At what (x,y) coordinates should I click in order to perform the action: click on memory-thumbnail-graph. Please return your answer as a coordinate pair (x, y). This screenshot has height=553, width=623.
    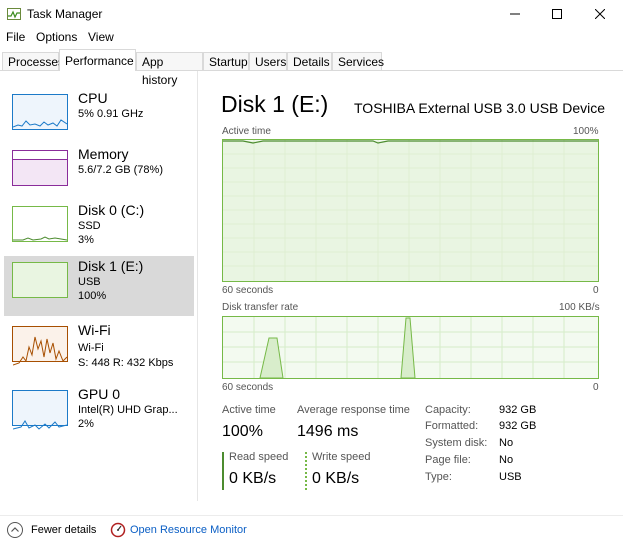
    Looking at the image, I should click on (40, 168).